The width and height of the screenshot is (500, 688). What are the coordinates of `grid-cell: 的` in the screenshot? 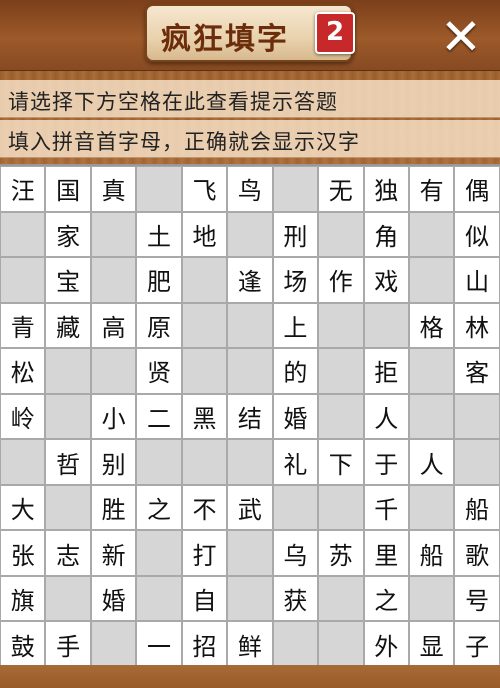 It's located at (295, 371).